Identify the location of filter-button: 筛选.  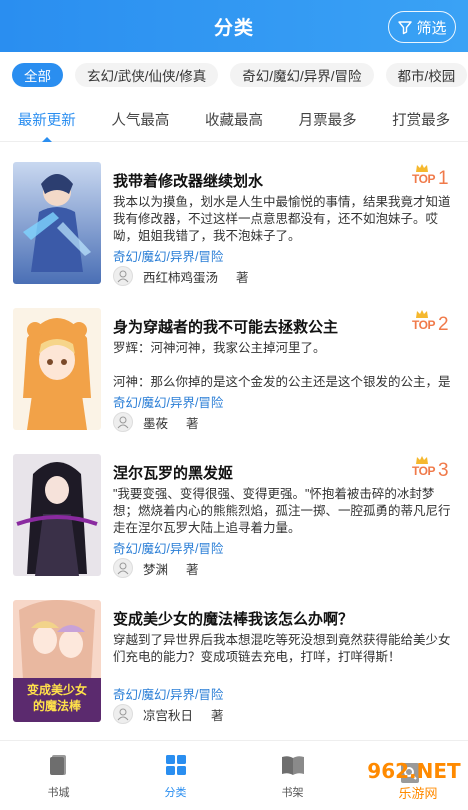
(422, 27).